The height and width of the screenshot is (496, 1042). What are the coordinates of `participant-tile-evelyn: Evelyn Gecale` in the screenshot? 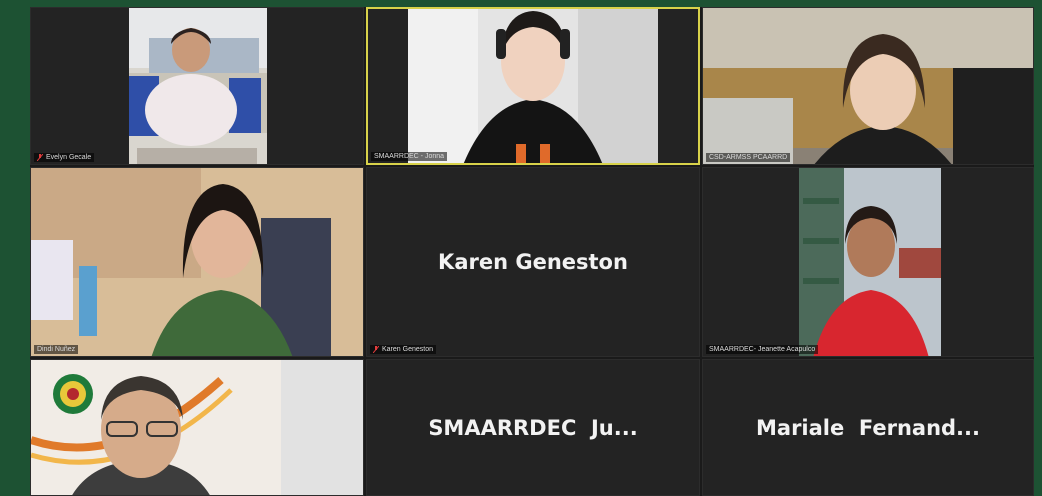 It's located at (197, 86).